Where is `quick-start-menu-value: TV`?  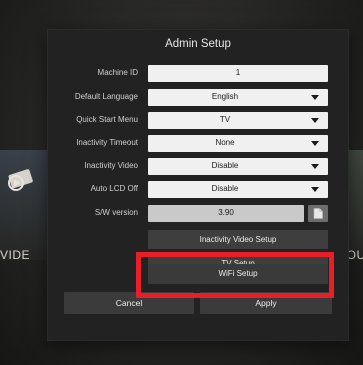 quick-start-menu-value: TV is located at coordinates (225, 119).